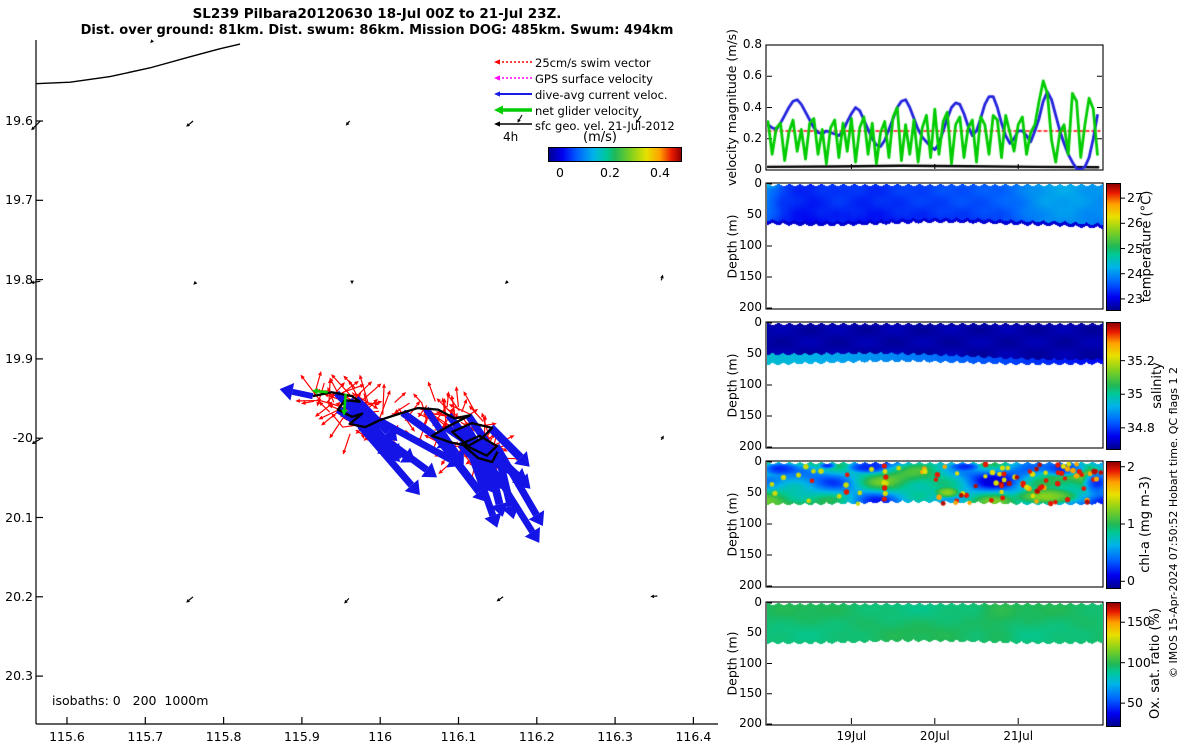 This screenshot has height=750, width=1200. I want to click on date-tick-label: 19Jul, so click(851, 736).